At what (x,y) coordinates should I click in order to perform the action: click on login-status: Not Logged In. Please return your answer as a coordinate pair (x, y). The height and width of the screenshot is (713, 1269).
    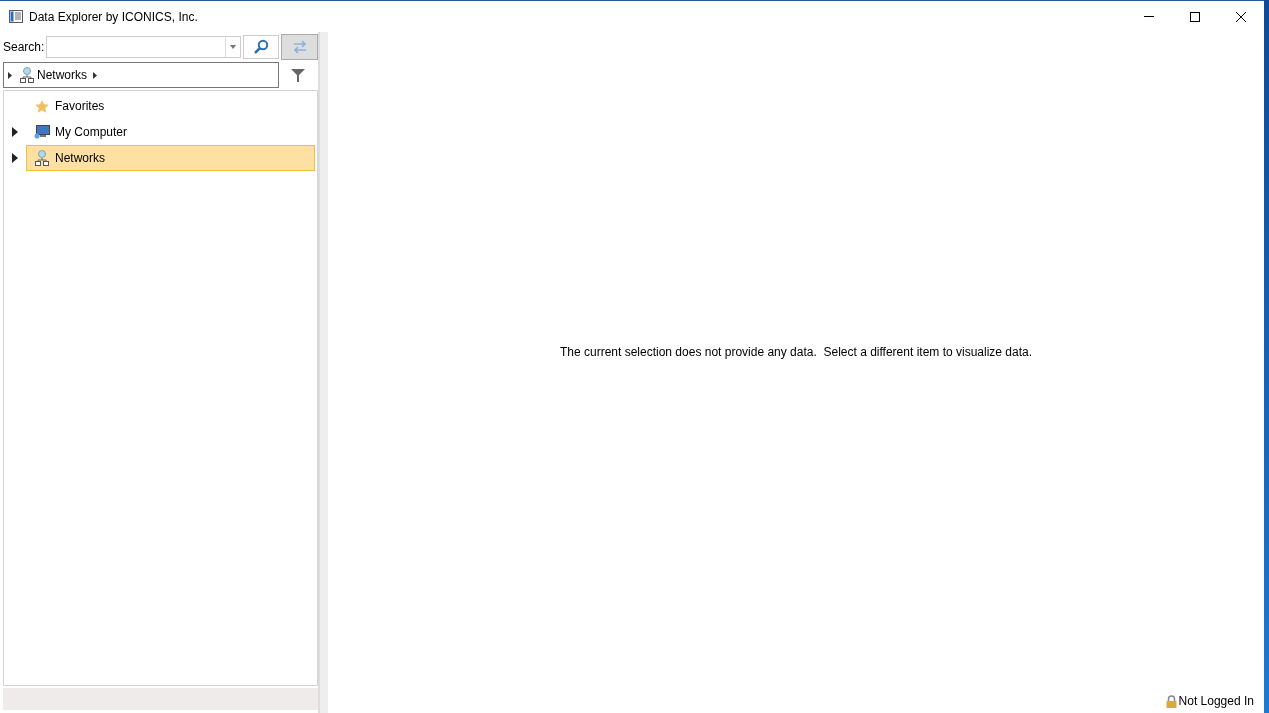
    Looking at the image, I should click on (1216, 701).